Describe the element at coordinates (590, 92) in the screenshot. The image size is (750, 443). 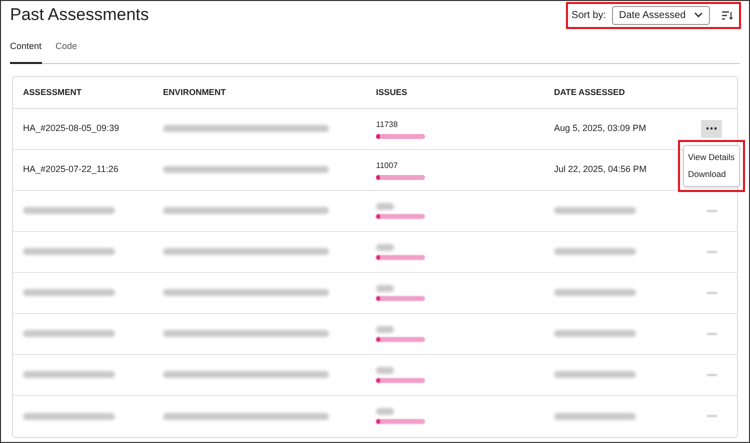
I see `column-header: DATE ASSESSED` at that location.